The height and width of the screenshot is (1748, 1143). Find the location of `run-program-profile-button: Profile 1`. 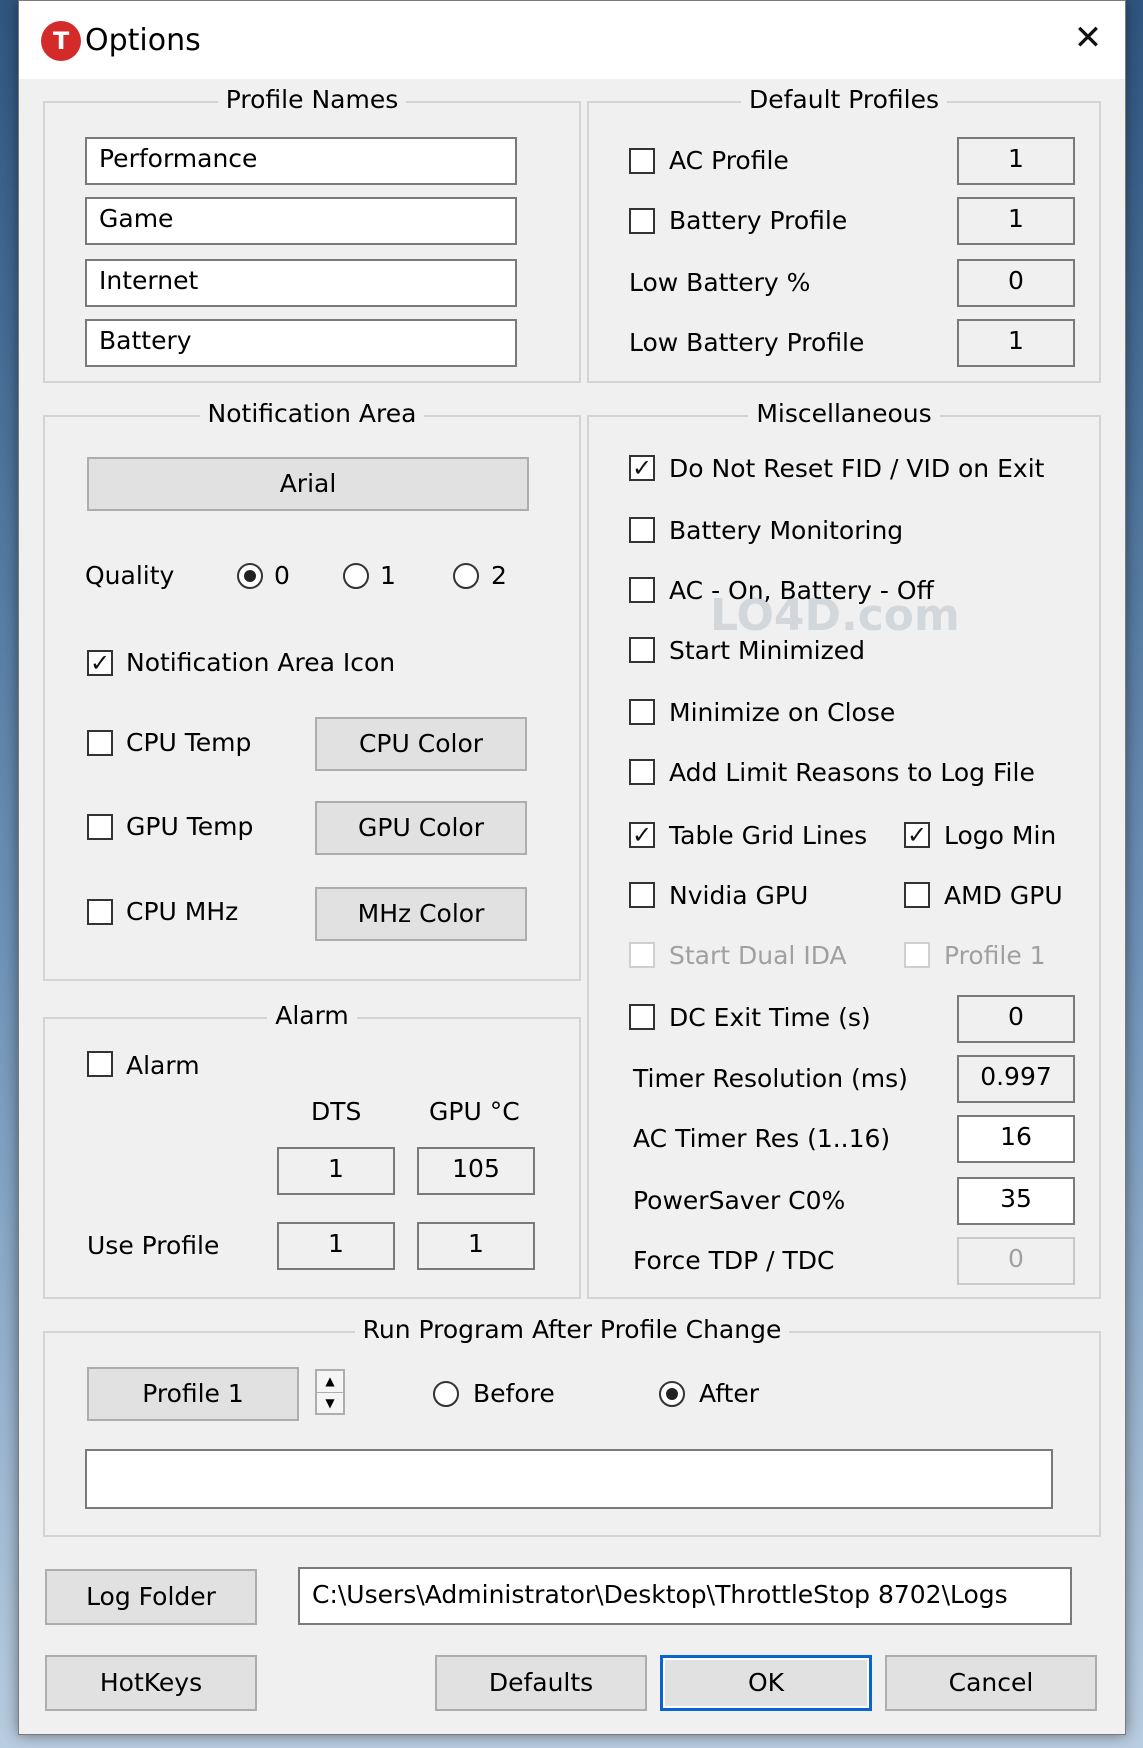

run-program-profile-button: Profile 1 is located at coordinates (193, 1394).